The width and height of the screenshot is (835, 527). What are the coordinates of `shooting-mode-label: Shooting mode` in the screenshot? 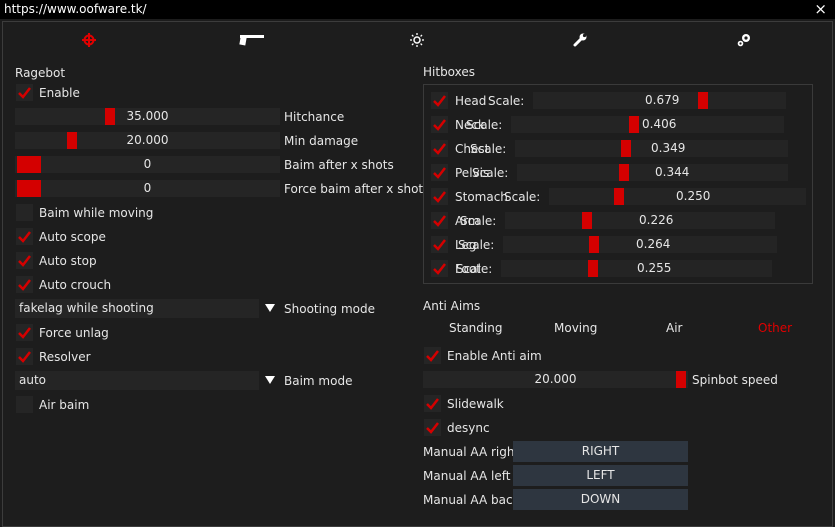 It's located at (330, 309).